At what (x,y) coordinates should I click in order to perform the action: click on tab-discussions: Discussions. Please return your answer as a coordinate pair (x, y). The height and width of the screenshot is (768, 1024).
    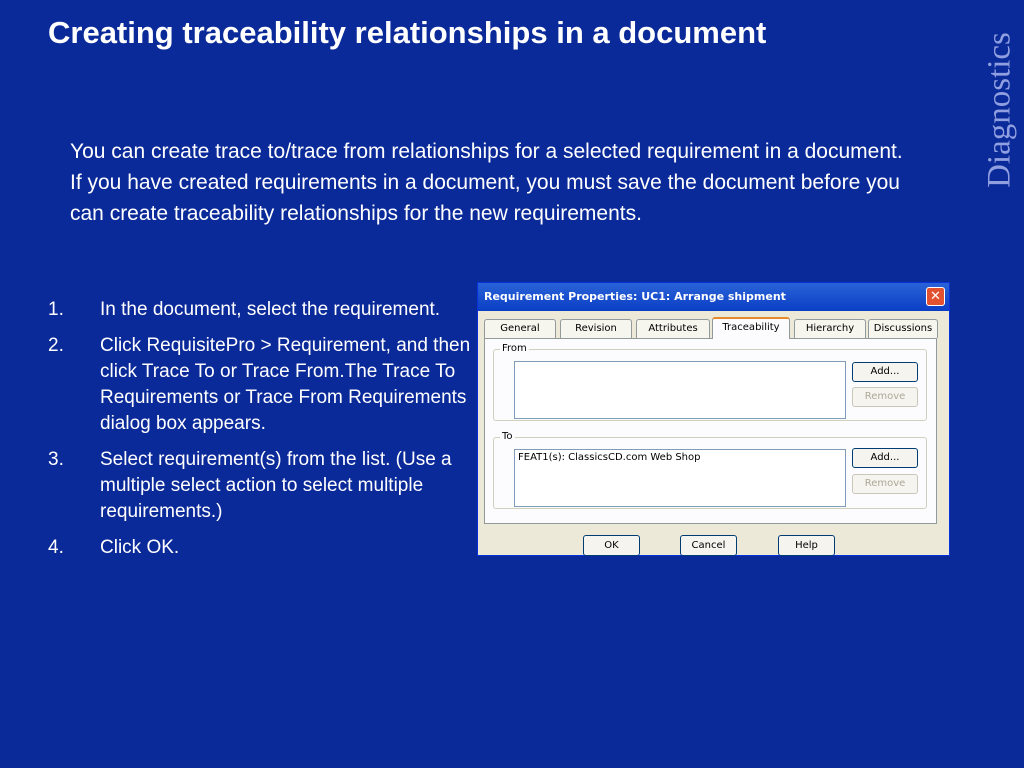
    Looking at the image, I should click on (903, 328).